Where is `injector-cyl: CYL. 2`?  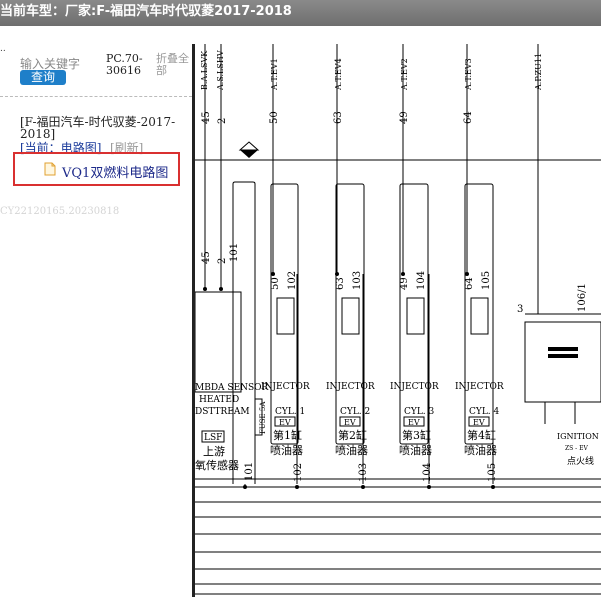
injector-cyl: CYL. 2 is located at coordinates (355, 412).